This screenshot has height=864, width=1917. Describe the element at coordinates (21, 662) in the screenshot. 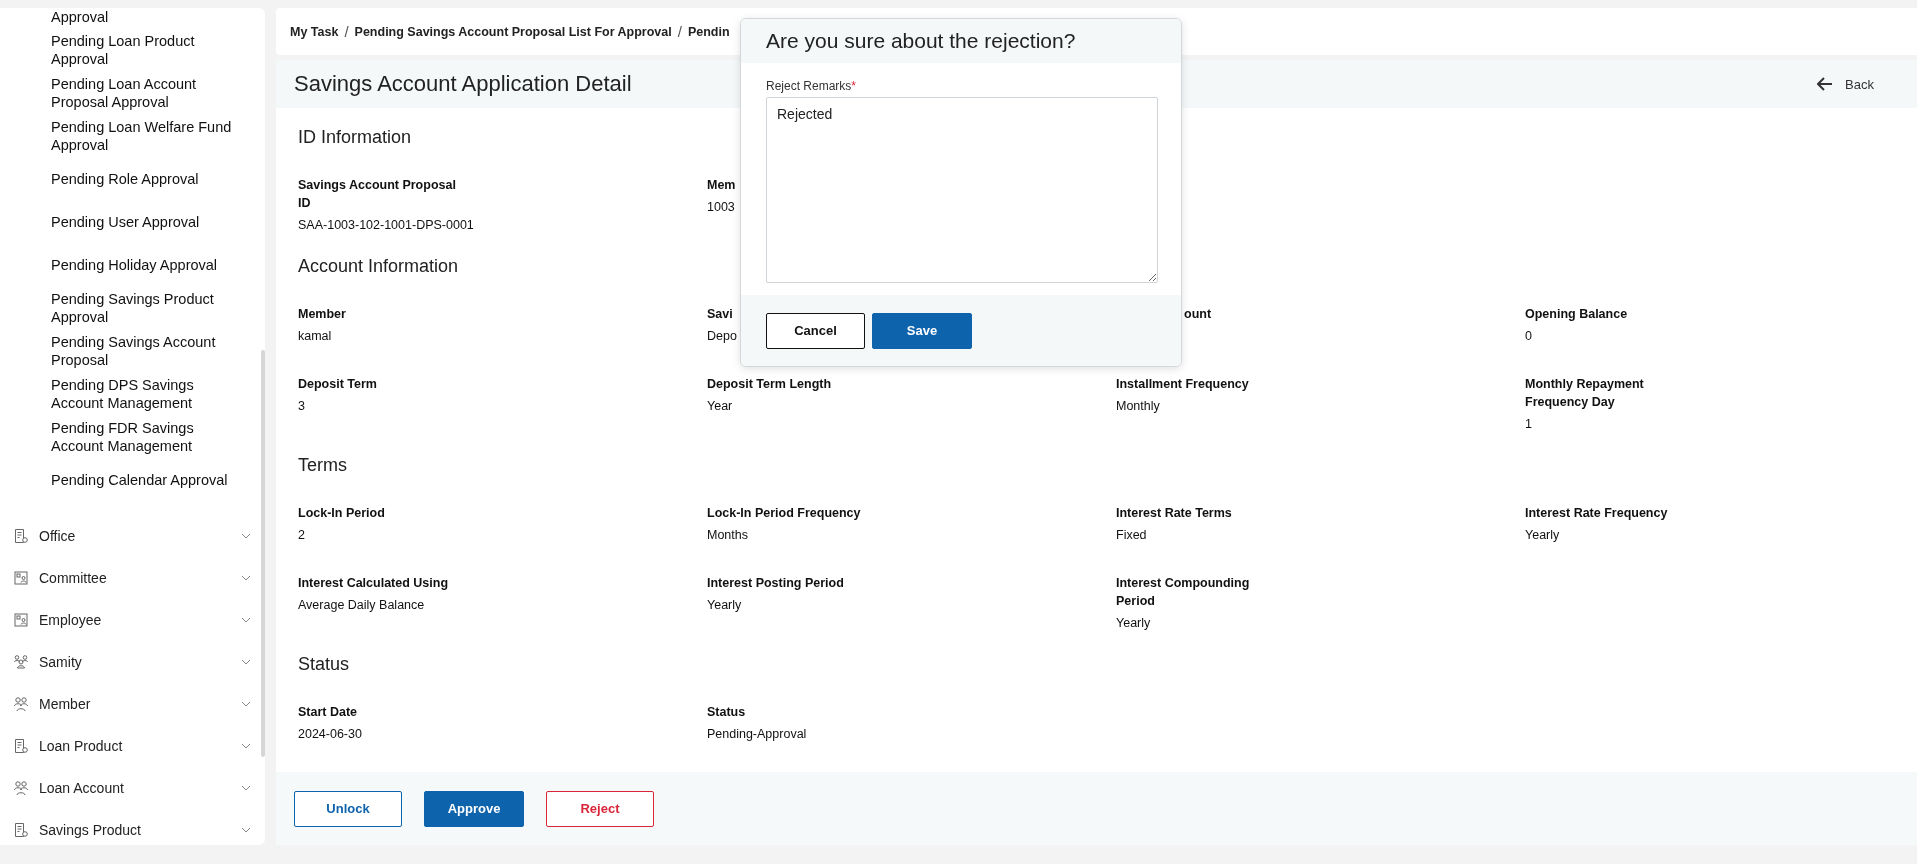

I see `group-icon` at that location.